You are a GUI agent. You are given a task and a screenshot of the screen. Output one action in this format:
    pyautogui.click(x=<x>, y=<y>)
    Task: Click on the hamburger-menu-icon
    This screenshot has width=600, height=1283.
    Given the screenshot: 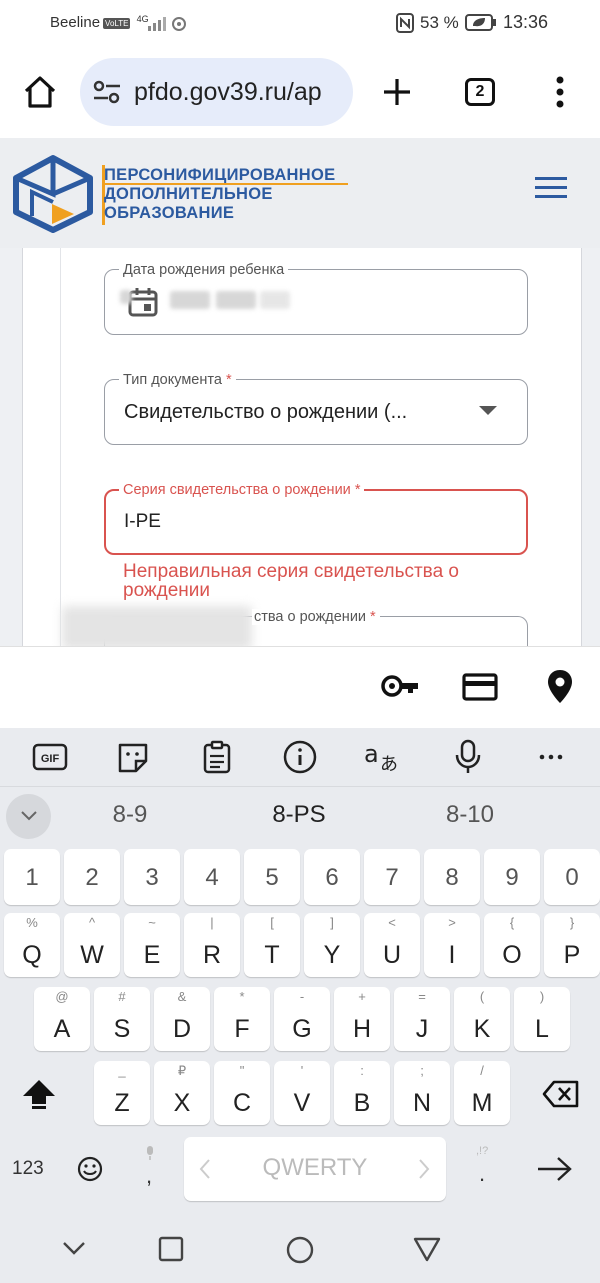 What is the action you would take?
    pyautogui.click(x=551, y=188)
    